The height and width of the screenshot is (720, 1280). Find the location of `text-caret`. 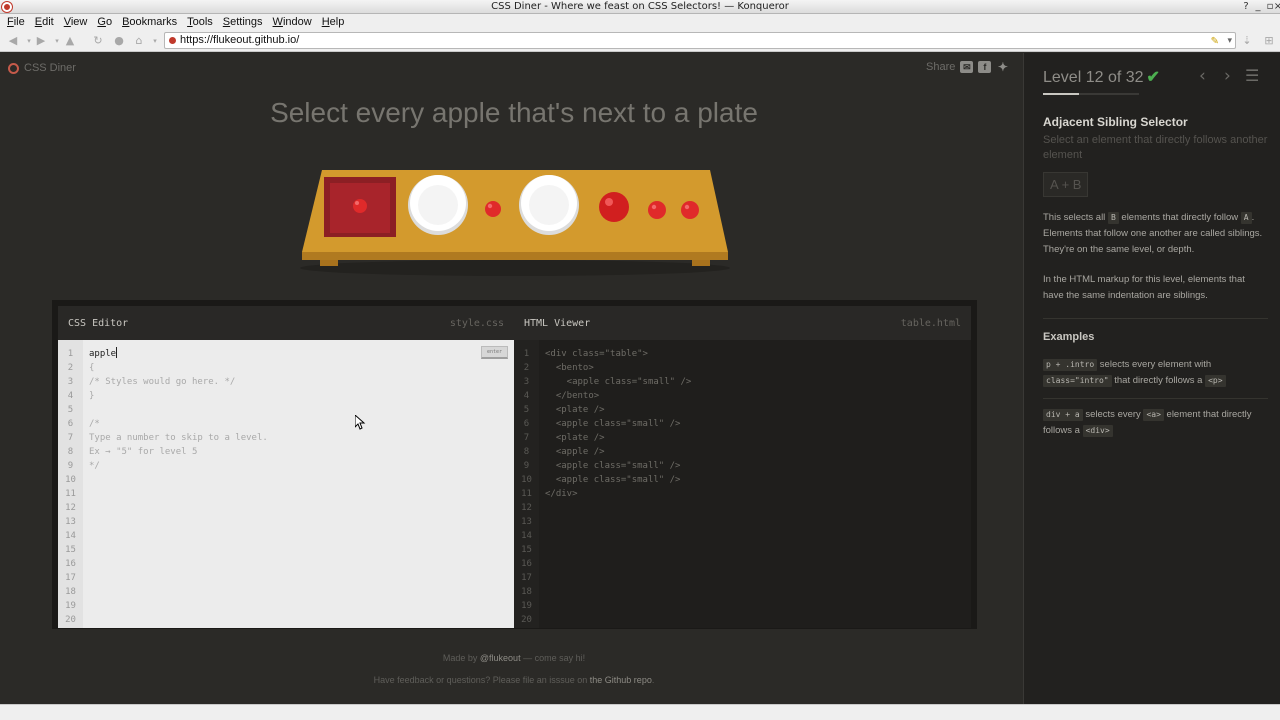

text-caret is located at coordinates (117, 352).